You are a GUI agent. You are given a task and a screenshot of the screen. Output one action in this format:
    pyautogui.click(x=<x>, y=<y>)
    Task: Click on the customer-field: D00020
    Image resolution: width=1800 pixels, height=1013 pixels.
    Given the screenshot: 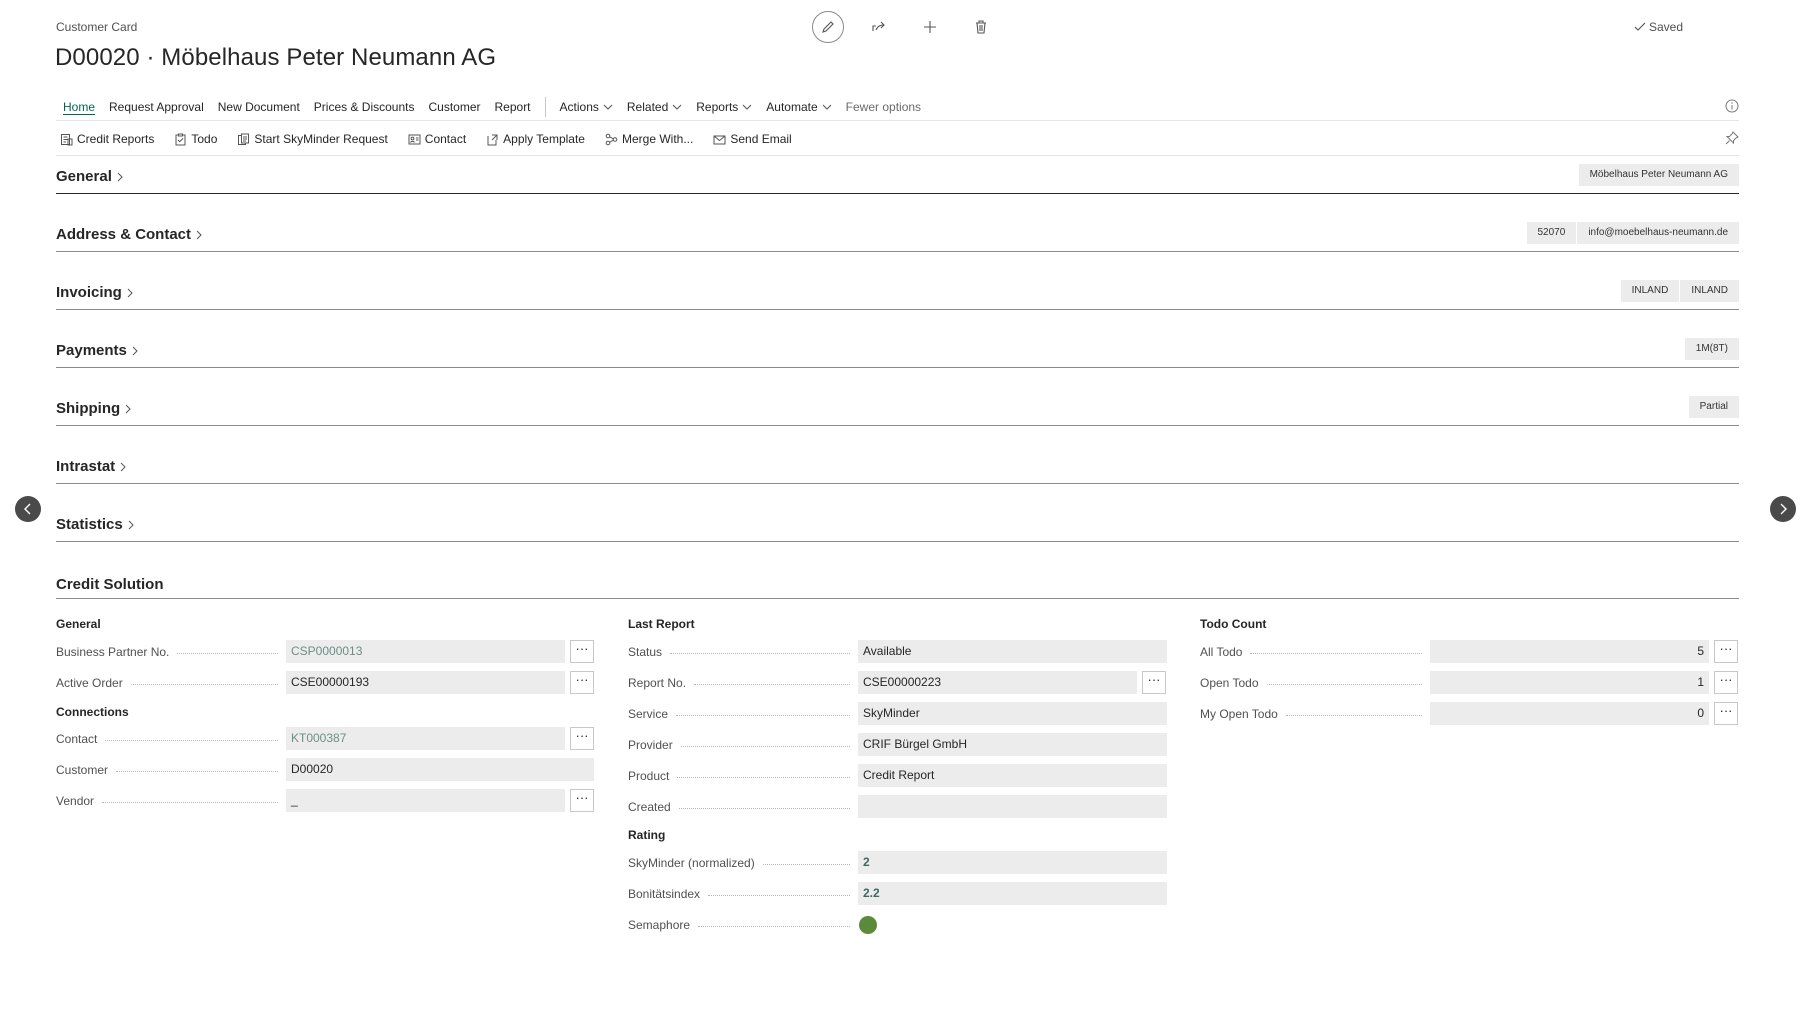 What is the action you would take?
    pyautogui.click(x=440, y=769)
    